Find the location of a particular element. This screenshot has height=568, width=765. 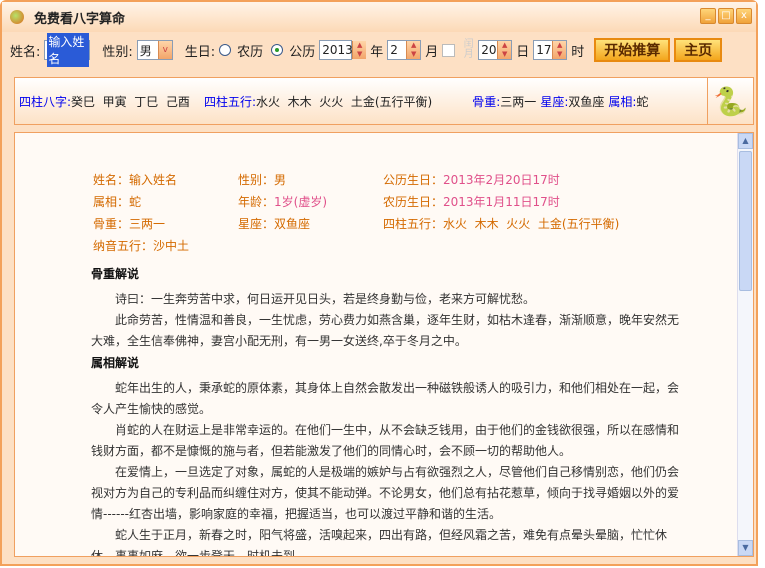

month-value: 2 is located at coordinates (394, 50).